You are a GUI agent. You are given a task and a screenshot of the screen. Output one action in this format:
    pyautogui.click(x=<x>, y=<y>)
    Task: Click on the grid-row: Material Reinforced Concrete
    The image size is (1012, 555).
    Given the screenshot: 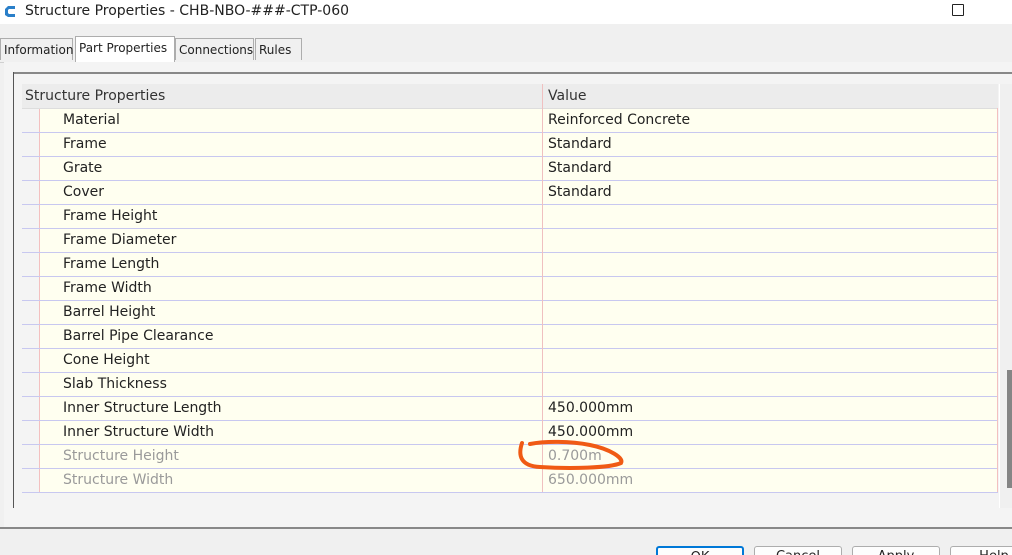 What is the action you would take?
    pyautogui.click(x=510, y=121)
    